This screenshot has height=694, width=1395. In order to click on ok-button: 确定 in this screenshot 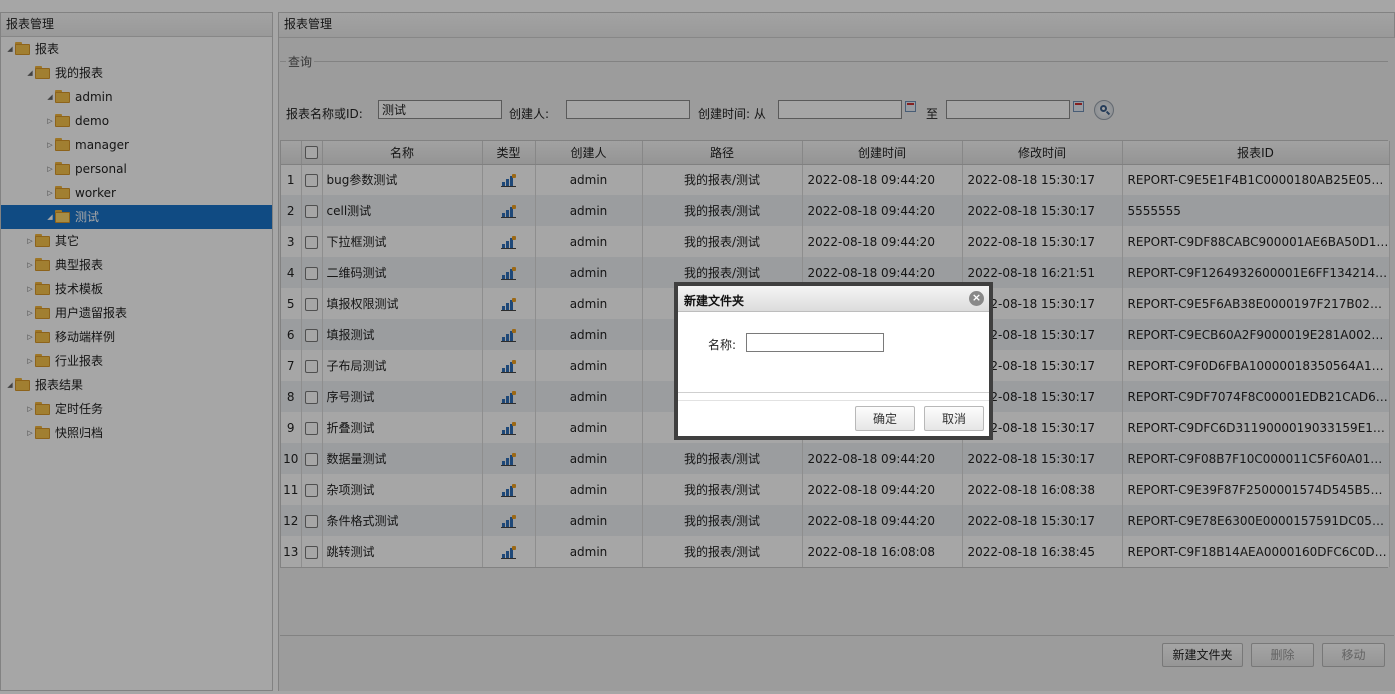, I will do `click(885, 418)`.